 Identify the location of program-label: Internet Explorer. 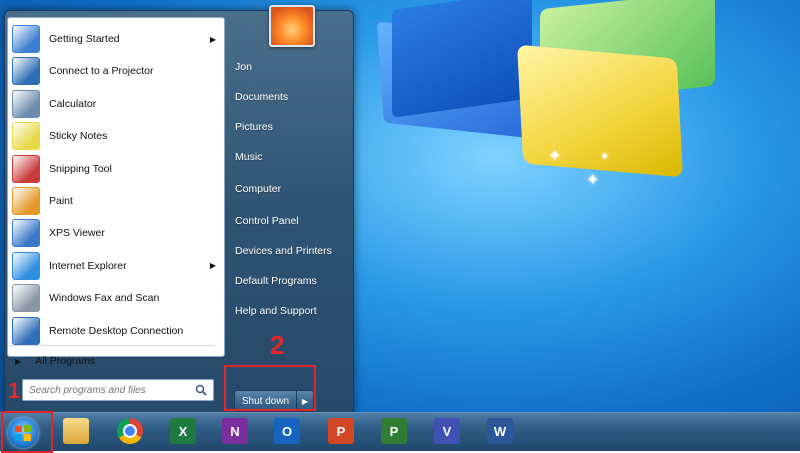
(88, 265).